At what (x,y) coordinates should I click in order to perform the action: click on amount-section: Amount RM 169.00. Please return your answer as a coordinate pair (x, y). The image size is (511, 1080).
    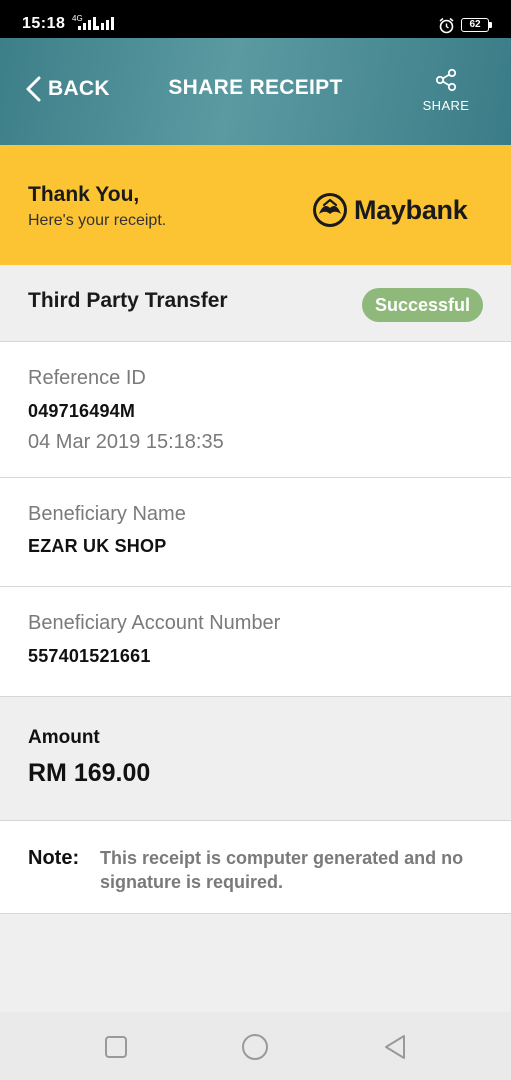
    Looking at the image, I should click on (255, 759).